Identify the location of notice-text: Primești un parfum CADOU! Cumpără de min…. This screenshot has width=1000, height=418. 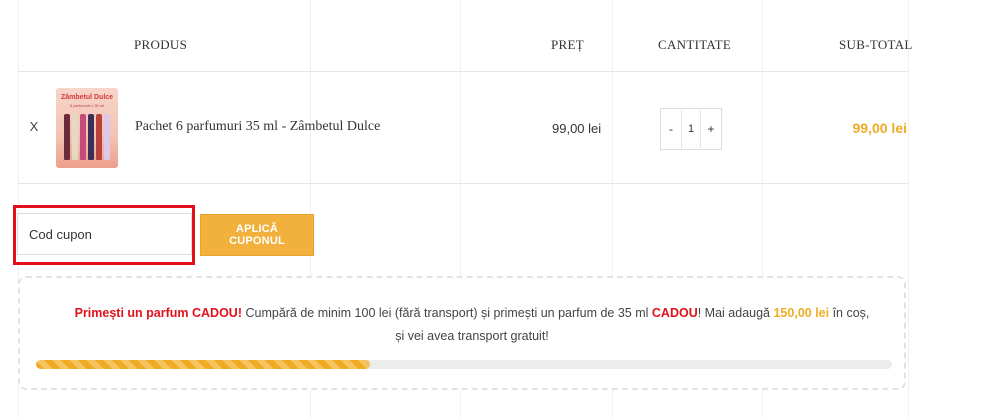
(472, 325).